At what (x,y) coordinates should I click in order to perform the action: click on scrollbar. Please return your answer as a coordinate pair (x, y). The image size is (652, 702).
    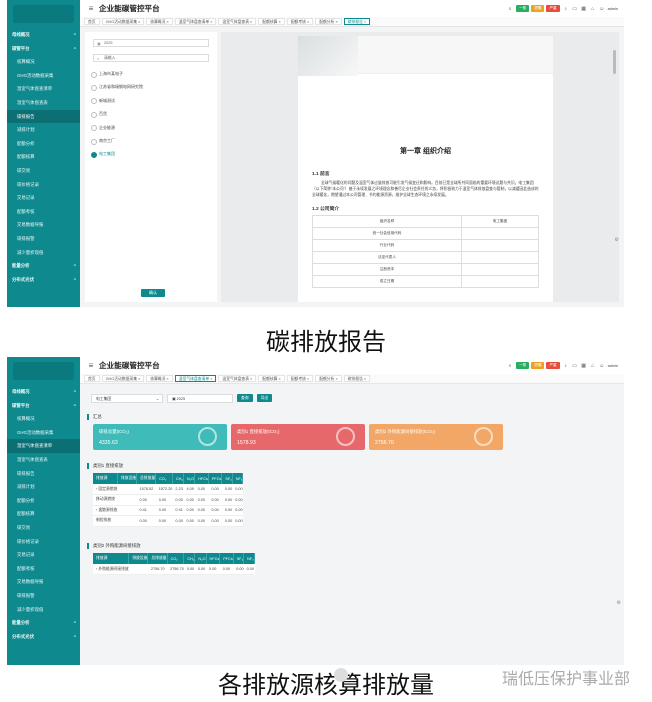
    Looking at the image, I should click on (614, 62).